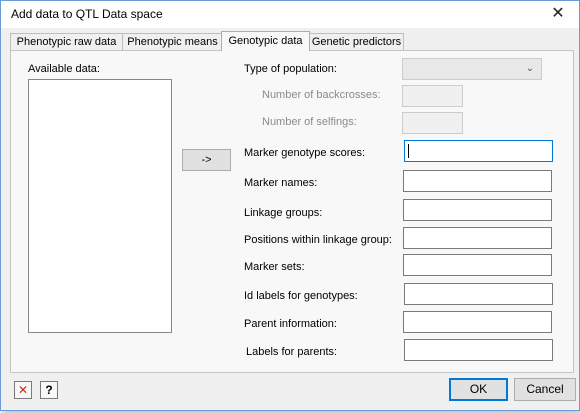  I want to click on tab-phenotypic-raw-data: Phenotypic raw data, so click(66, 42).